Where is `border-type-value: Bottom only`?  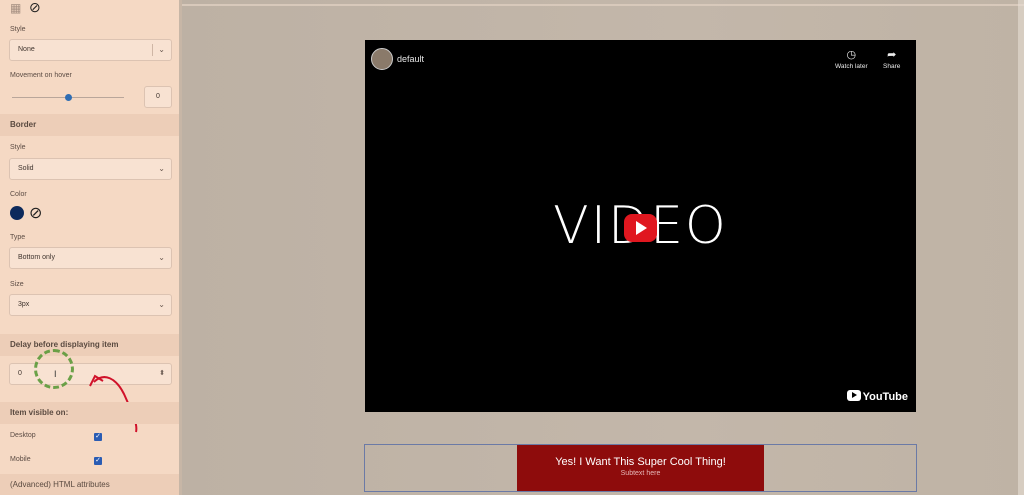 border-type-value: Bottom only is located at coordinates (36, 257).